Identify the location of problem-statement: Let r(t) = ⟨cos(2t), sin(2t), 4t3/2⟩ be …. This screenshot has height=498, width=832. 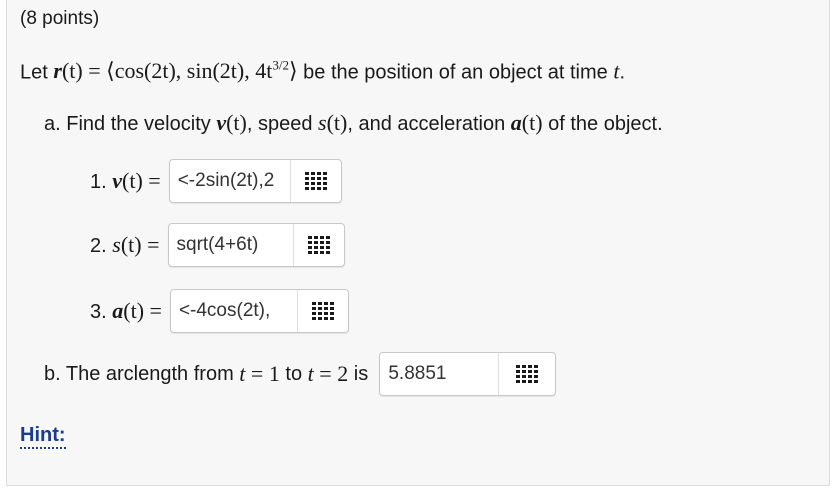
(323, 71).